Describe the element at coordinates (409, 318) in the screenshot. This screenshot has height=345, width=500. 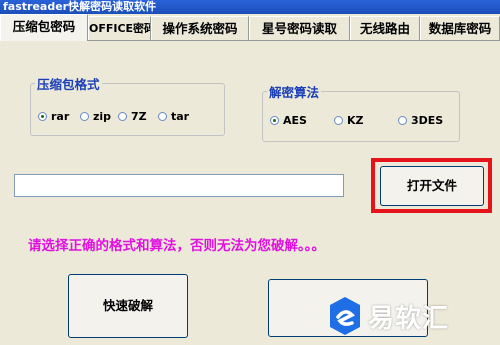
I see `watermark-text: 易软汇` at that location.